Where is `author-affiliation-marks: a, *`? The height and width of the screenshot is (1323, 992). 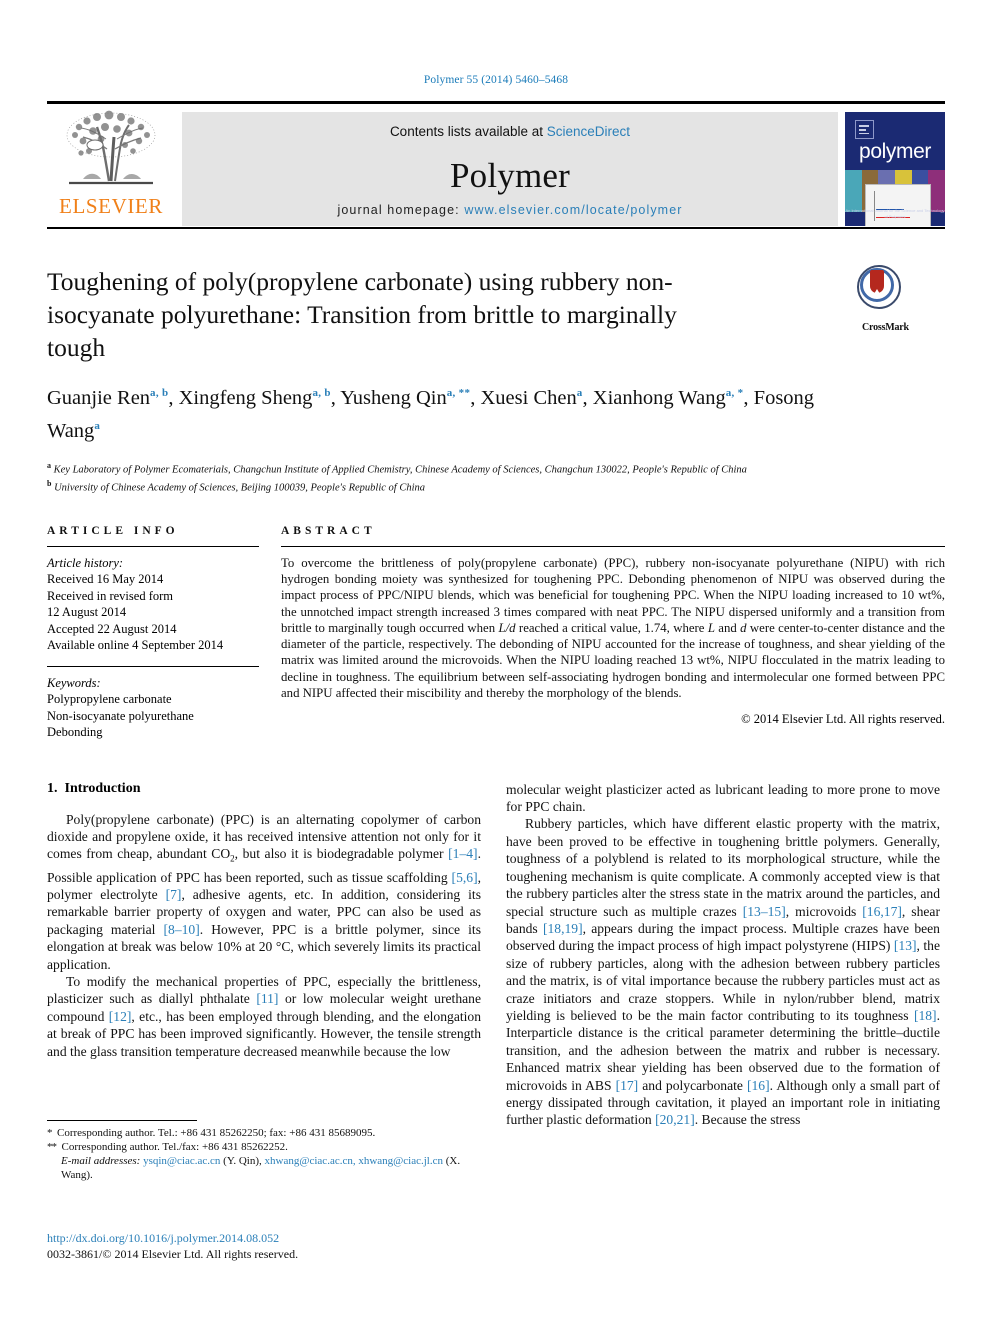 author-affiliation-marks: a, * is located at coordinates (734, 393).